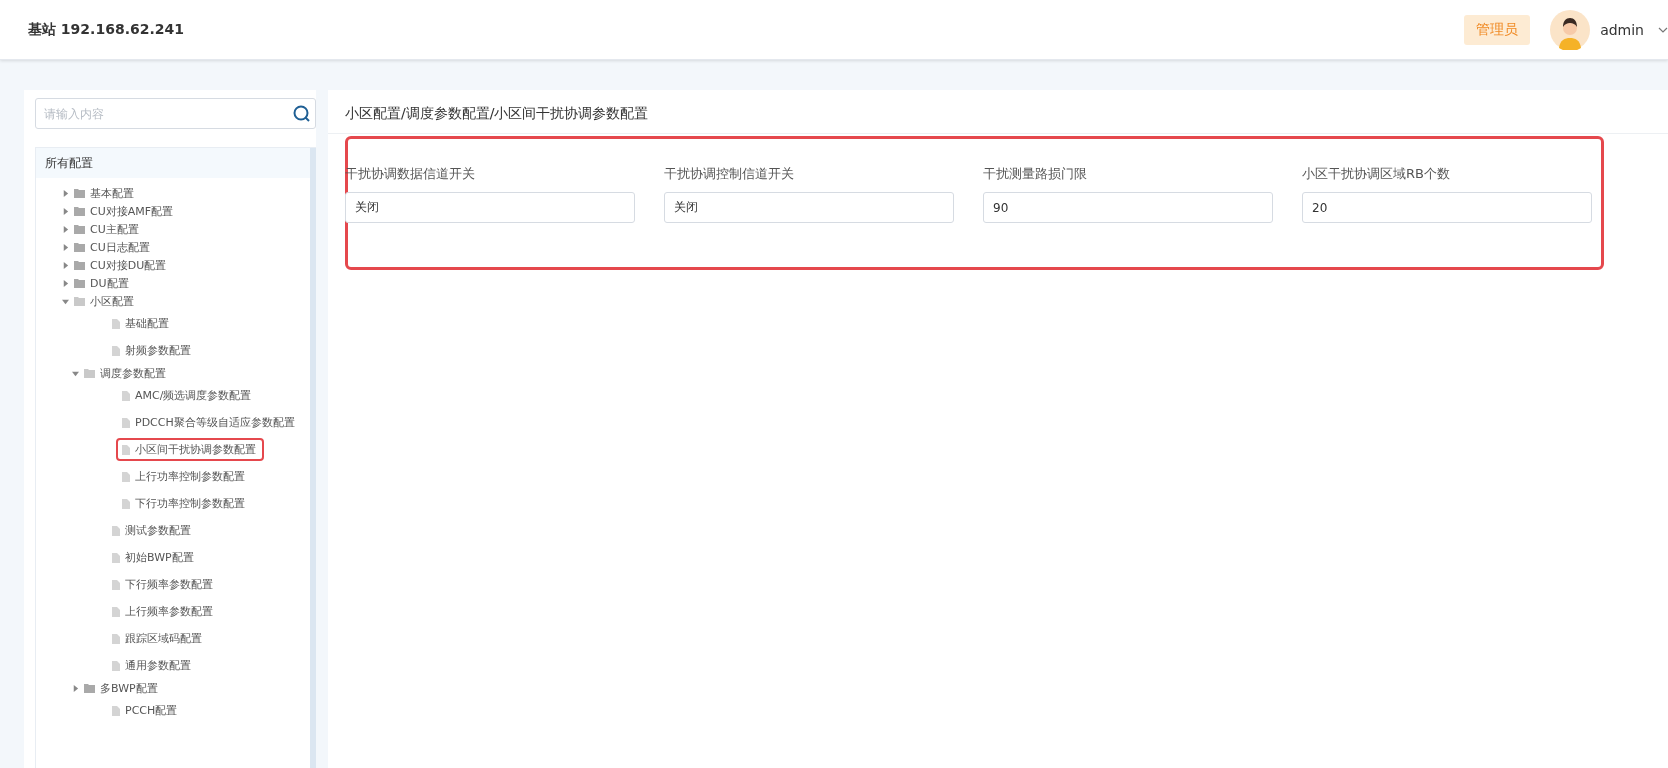  Describe the element at coordinates (1622, 29) in the screenshot. I see `username: admin` at that location.